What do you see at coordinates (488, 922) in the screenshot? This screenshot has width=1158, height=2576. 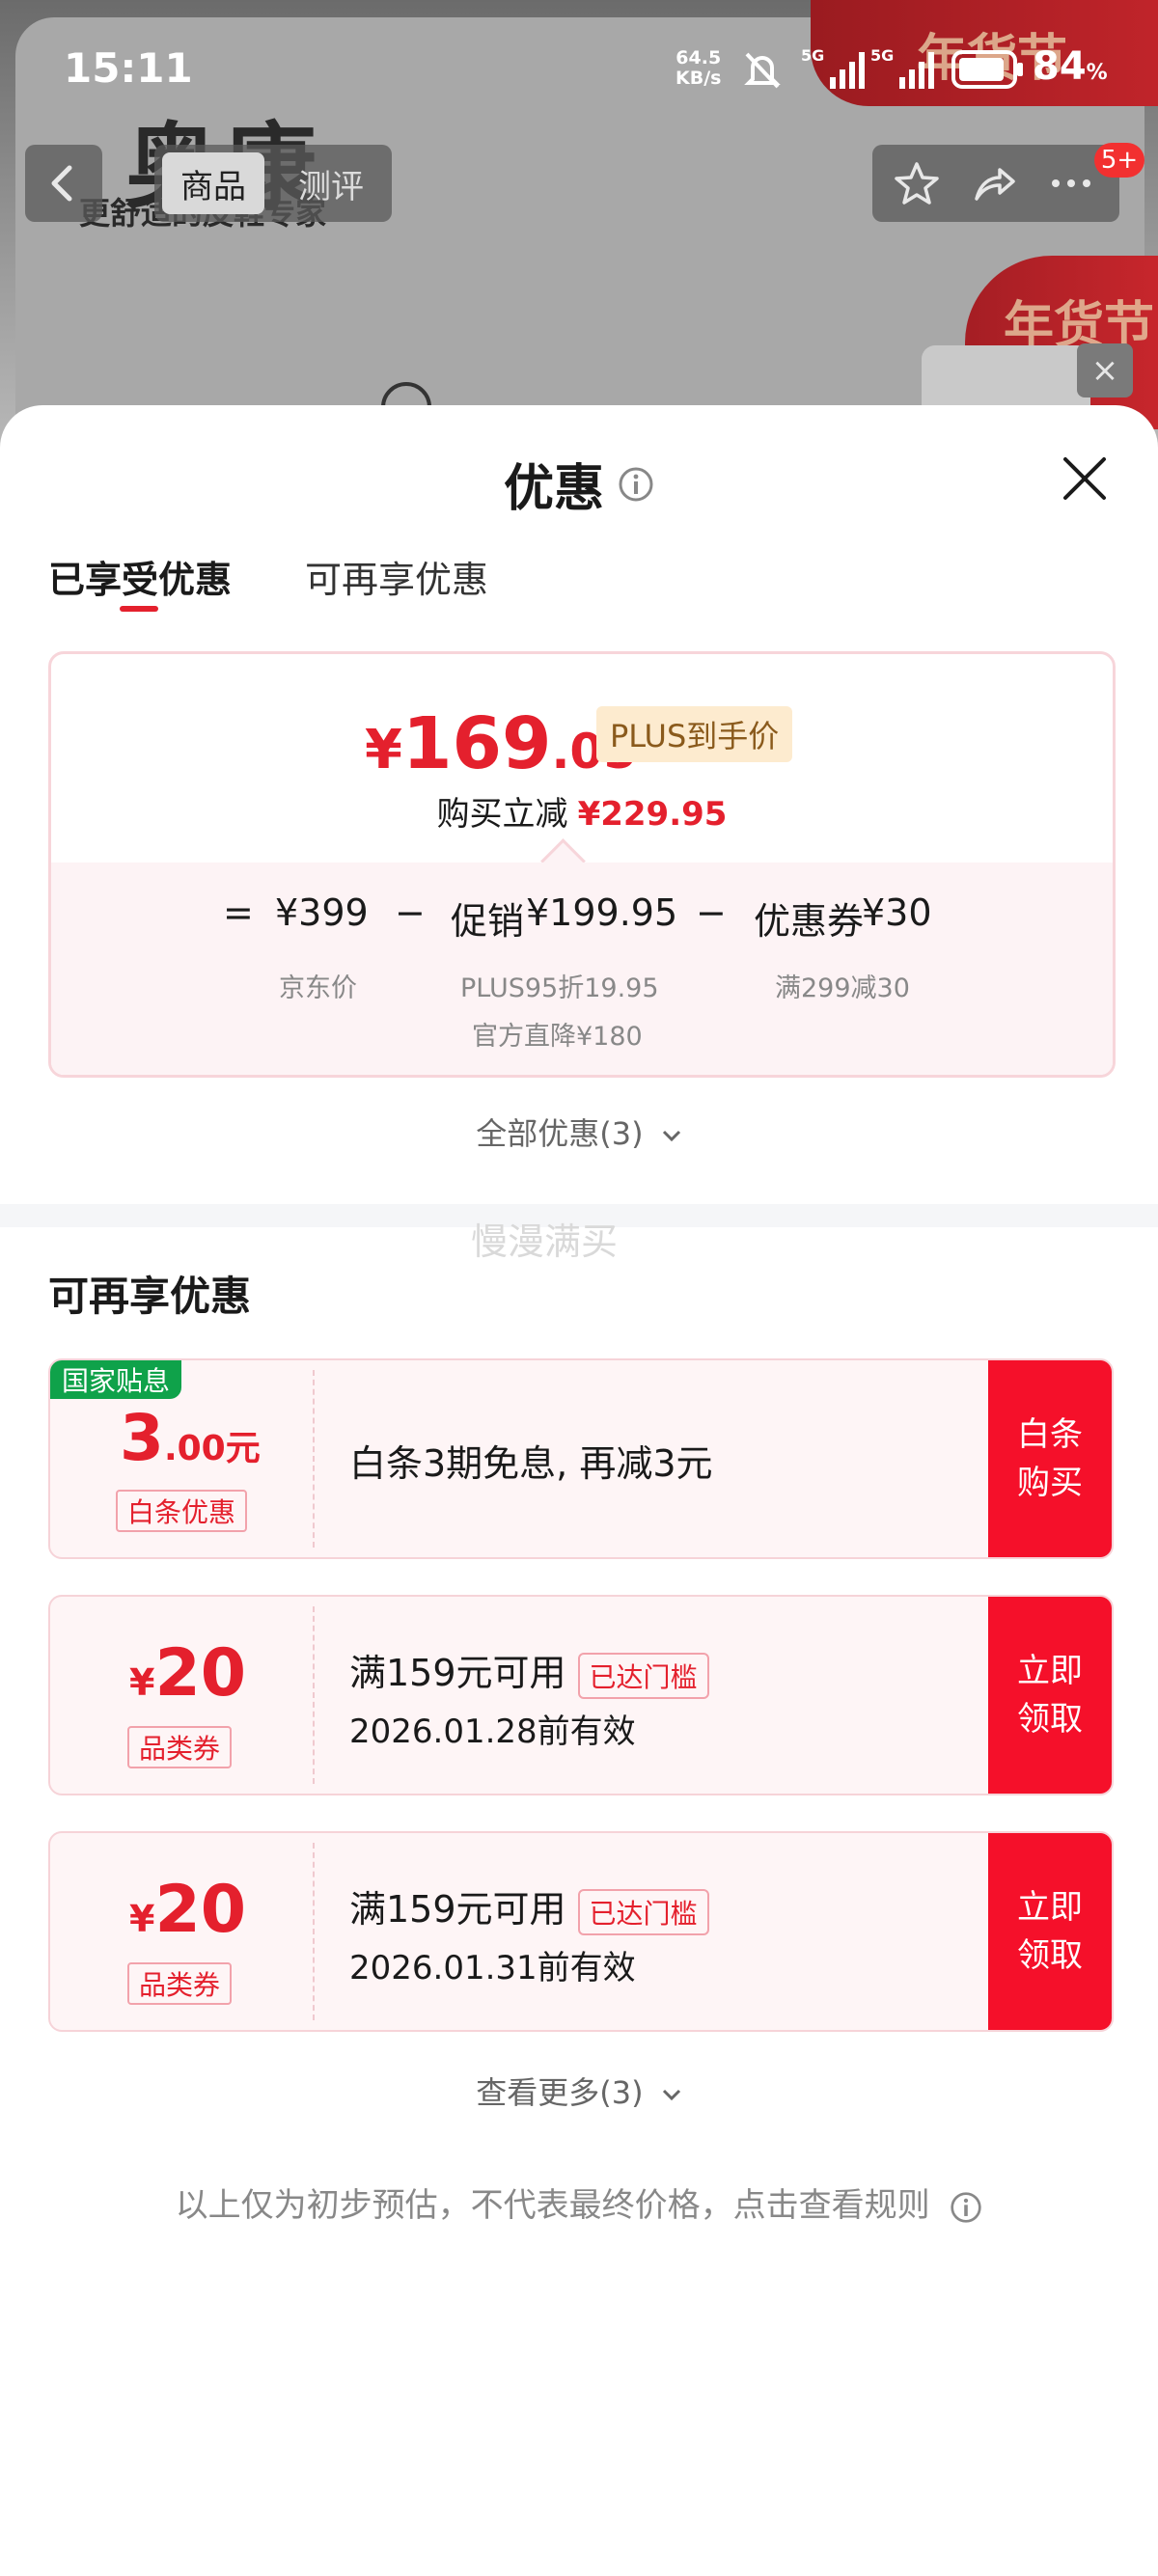 I see `promo-label: 促销` at bounding box center [488, 922].